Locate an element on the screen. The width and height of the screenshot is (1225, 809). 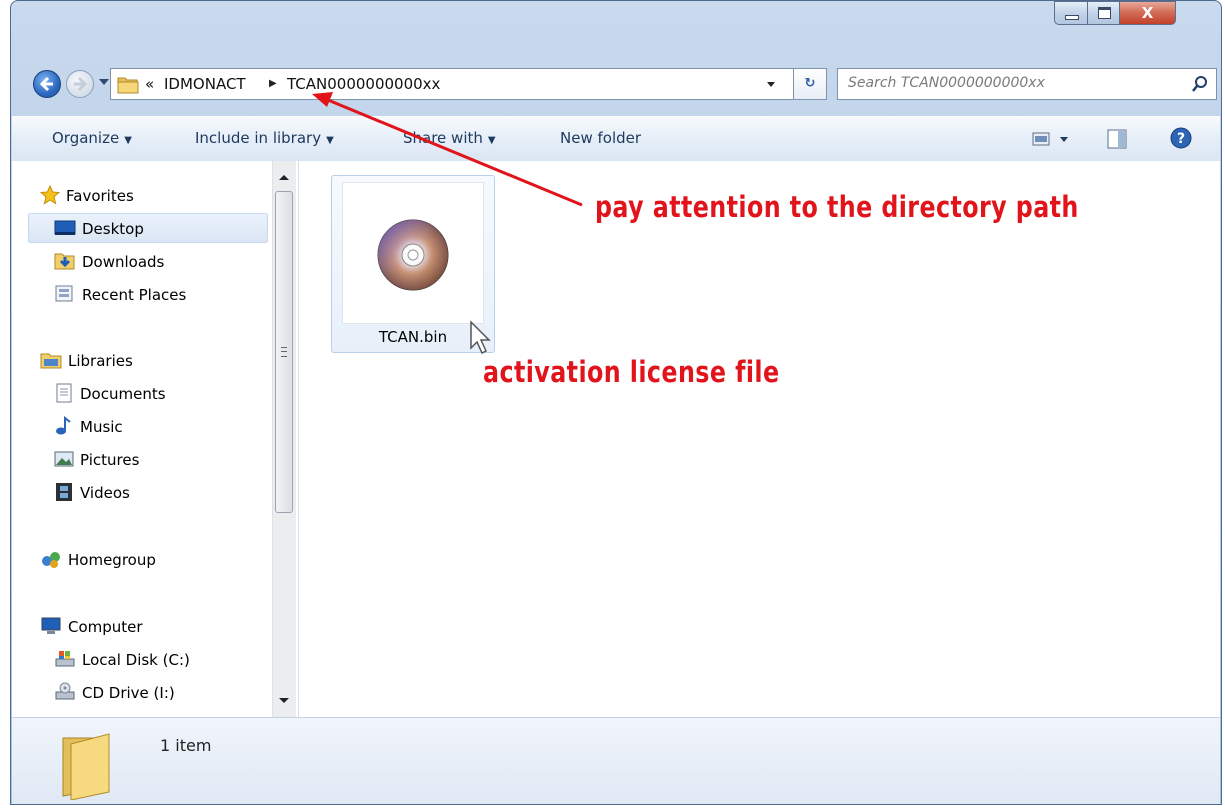
nav-computer: Computer is located at coordinates (91, 627).